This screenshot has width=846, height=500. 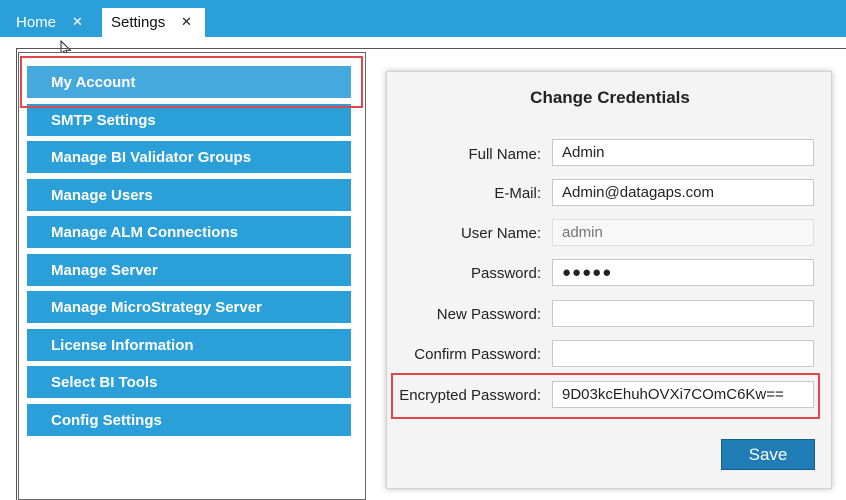 I want to click on confirm-password-label: Confirm Password:, so click(x=477, y=354).